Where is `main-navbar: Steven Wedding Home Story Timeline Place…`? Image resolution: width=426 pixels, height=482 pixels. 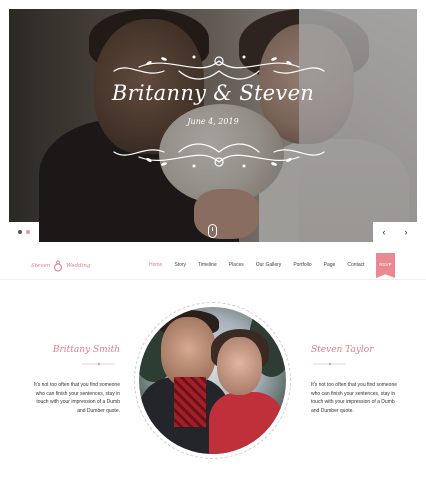 main-navbar: Steven Wedding Home Story Timeline Place… is located at coordinates (213, 265).